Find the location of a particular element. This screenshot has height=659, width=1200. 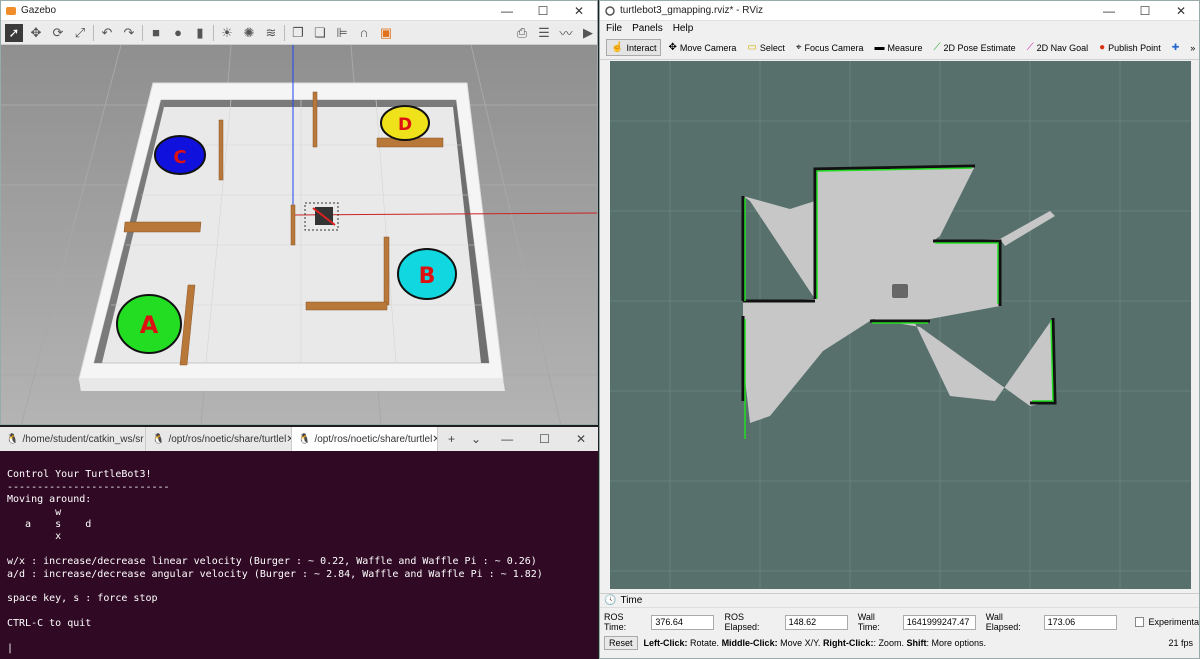

hint-text: Rotate. is located at coordinates (704, 643).